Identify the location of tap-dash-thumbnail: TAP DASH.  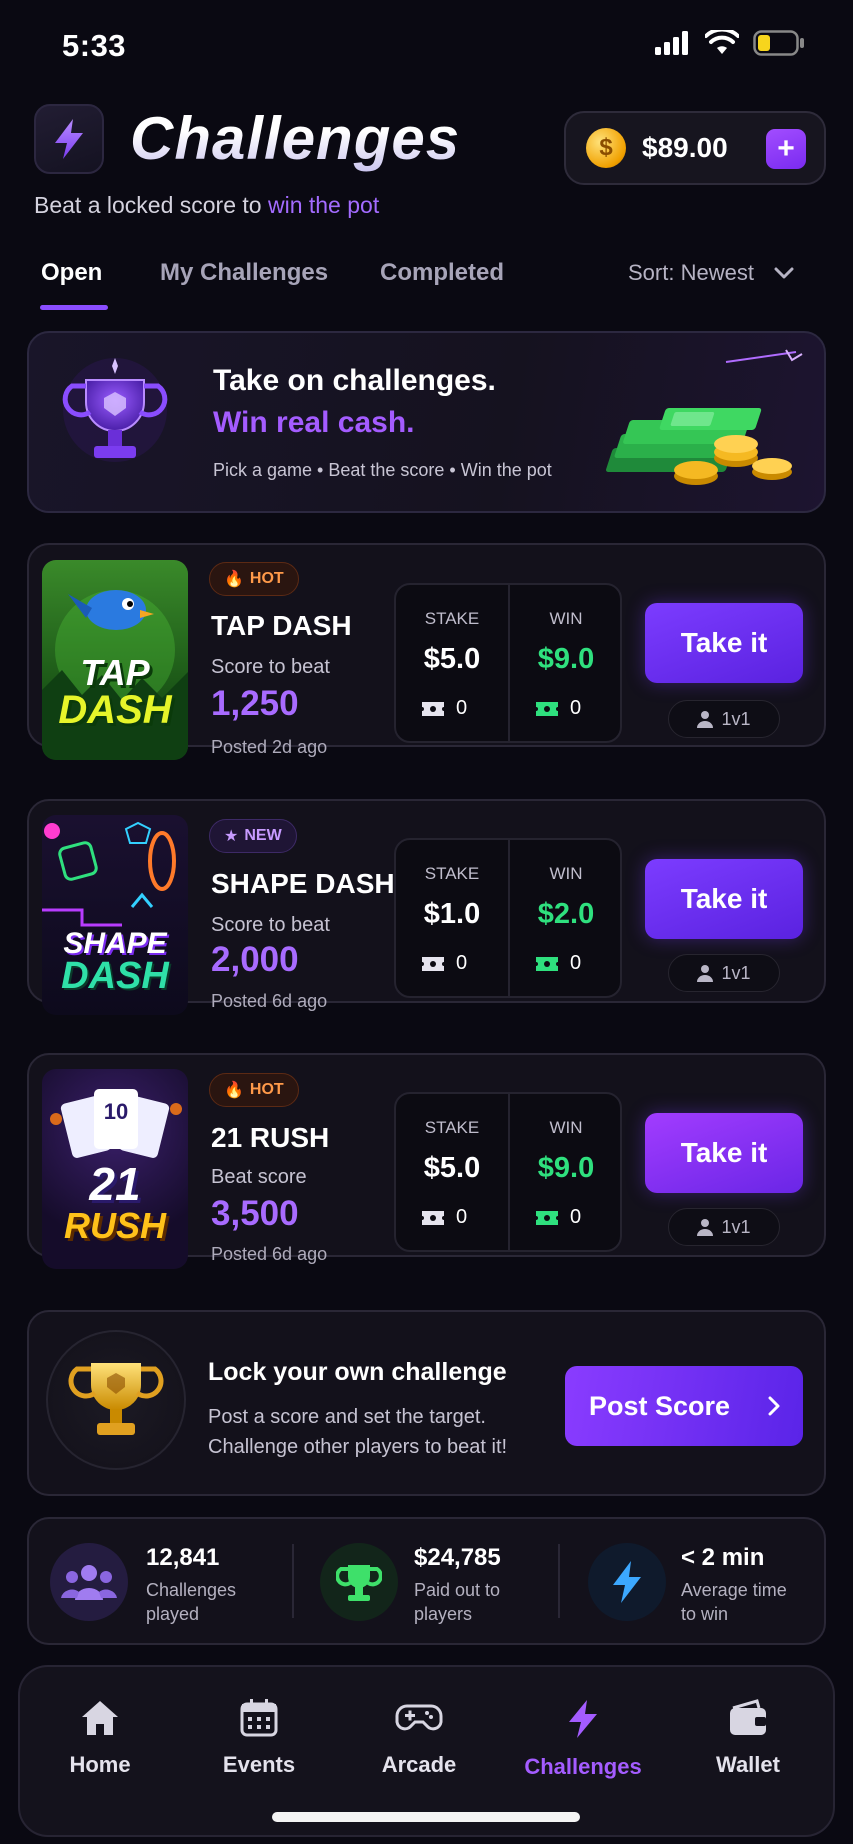
(115, 660).